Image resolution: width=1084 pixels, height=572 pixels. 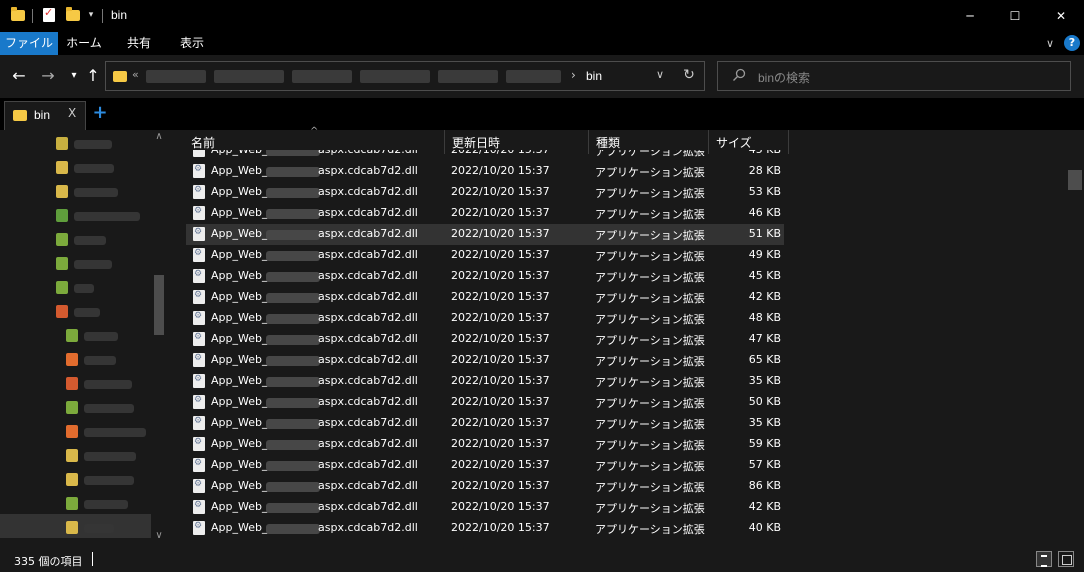 I want to click on column-header-type: 種類, so click(x=608, y=142).